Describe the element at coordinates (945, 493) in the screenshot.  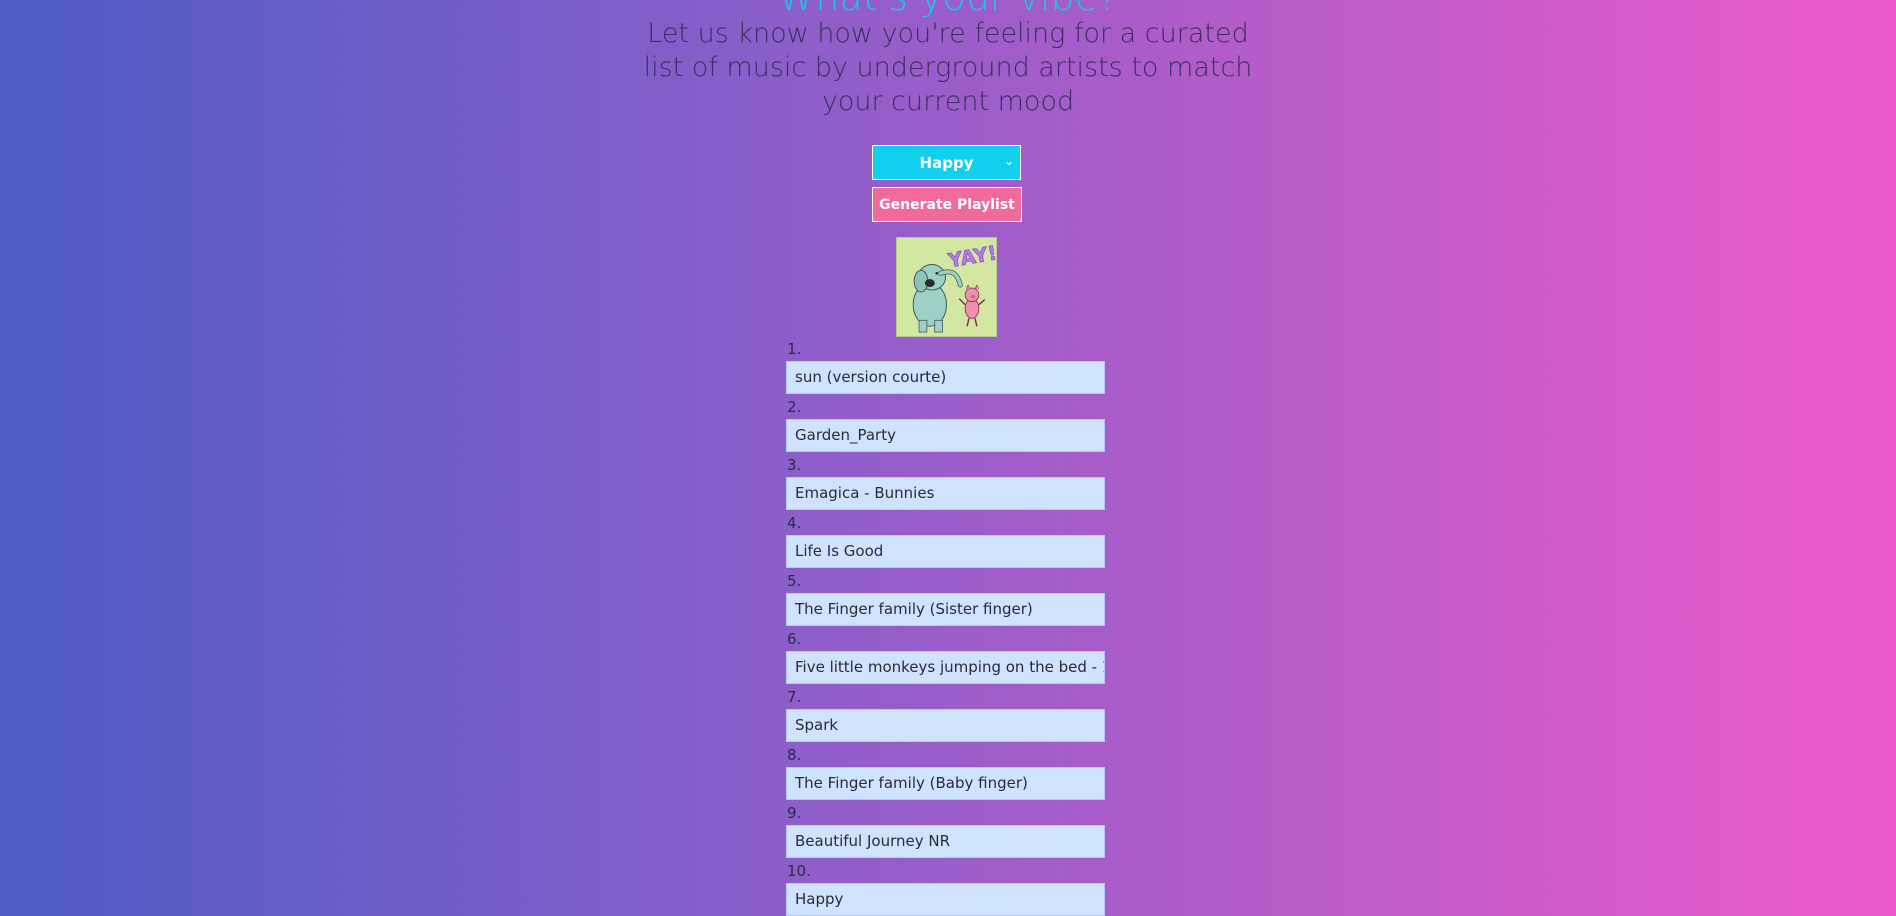
I see `track-title: Emagica - Bunnies` at that location.